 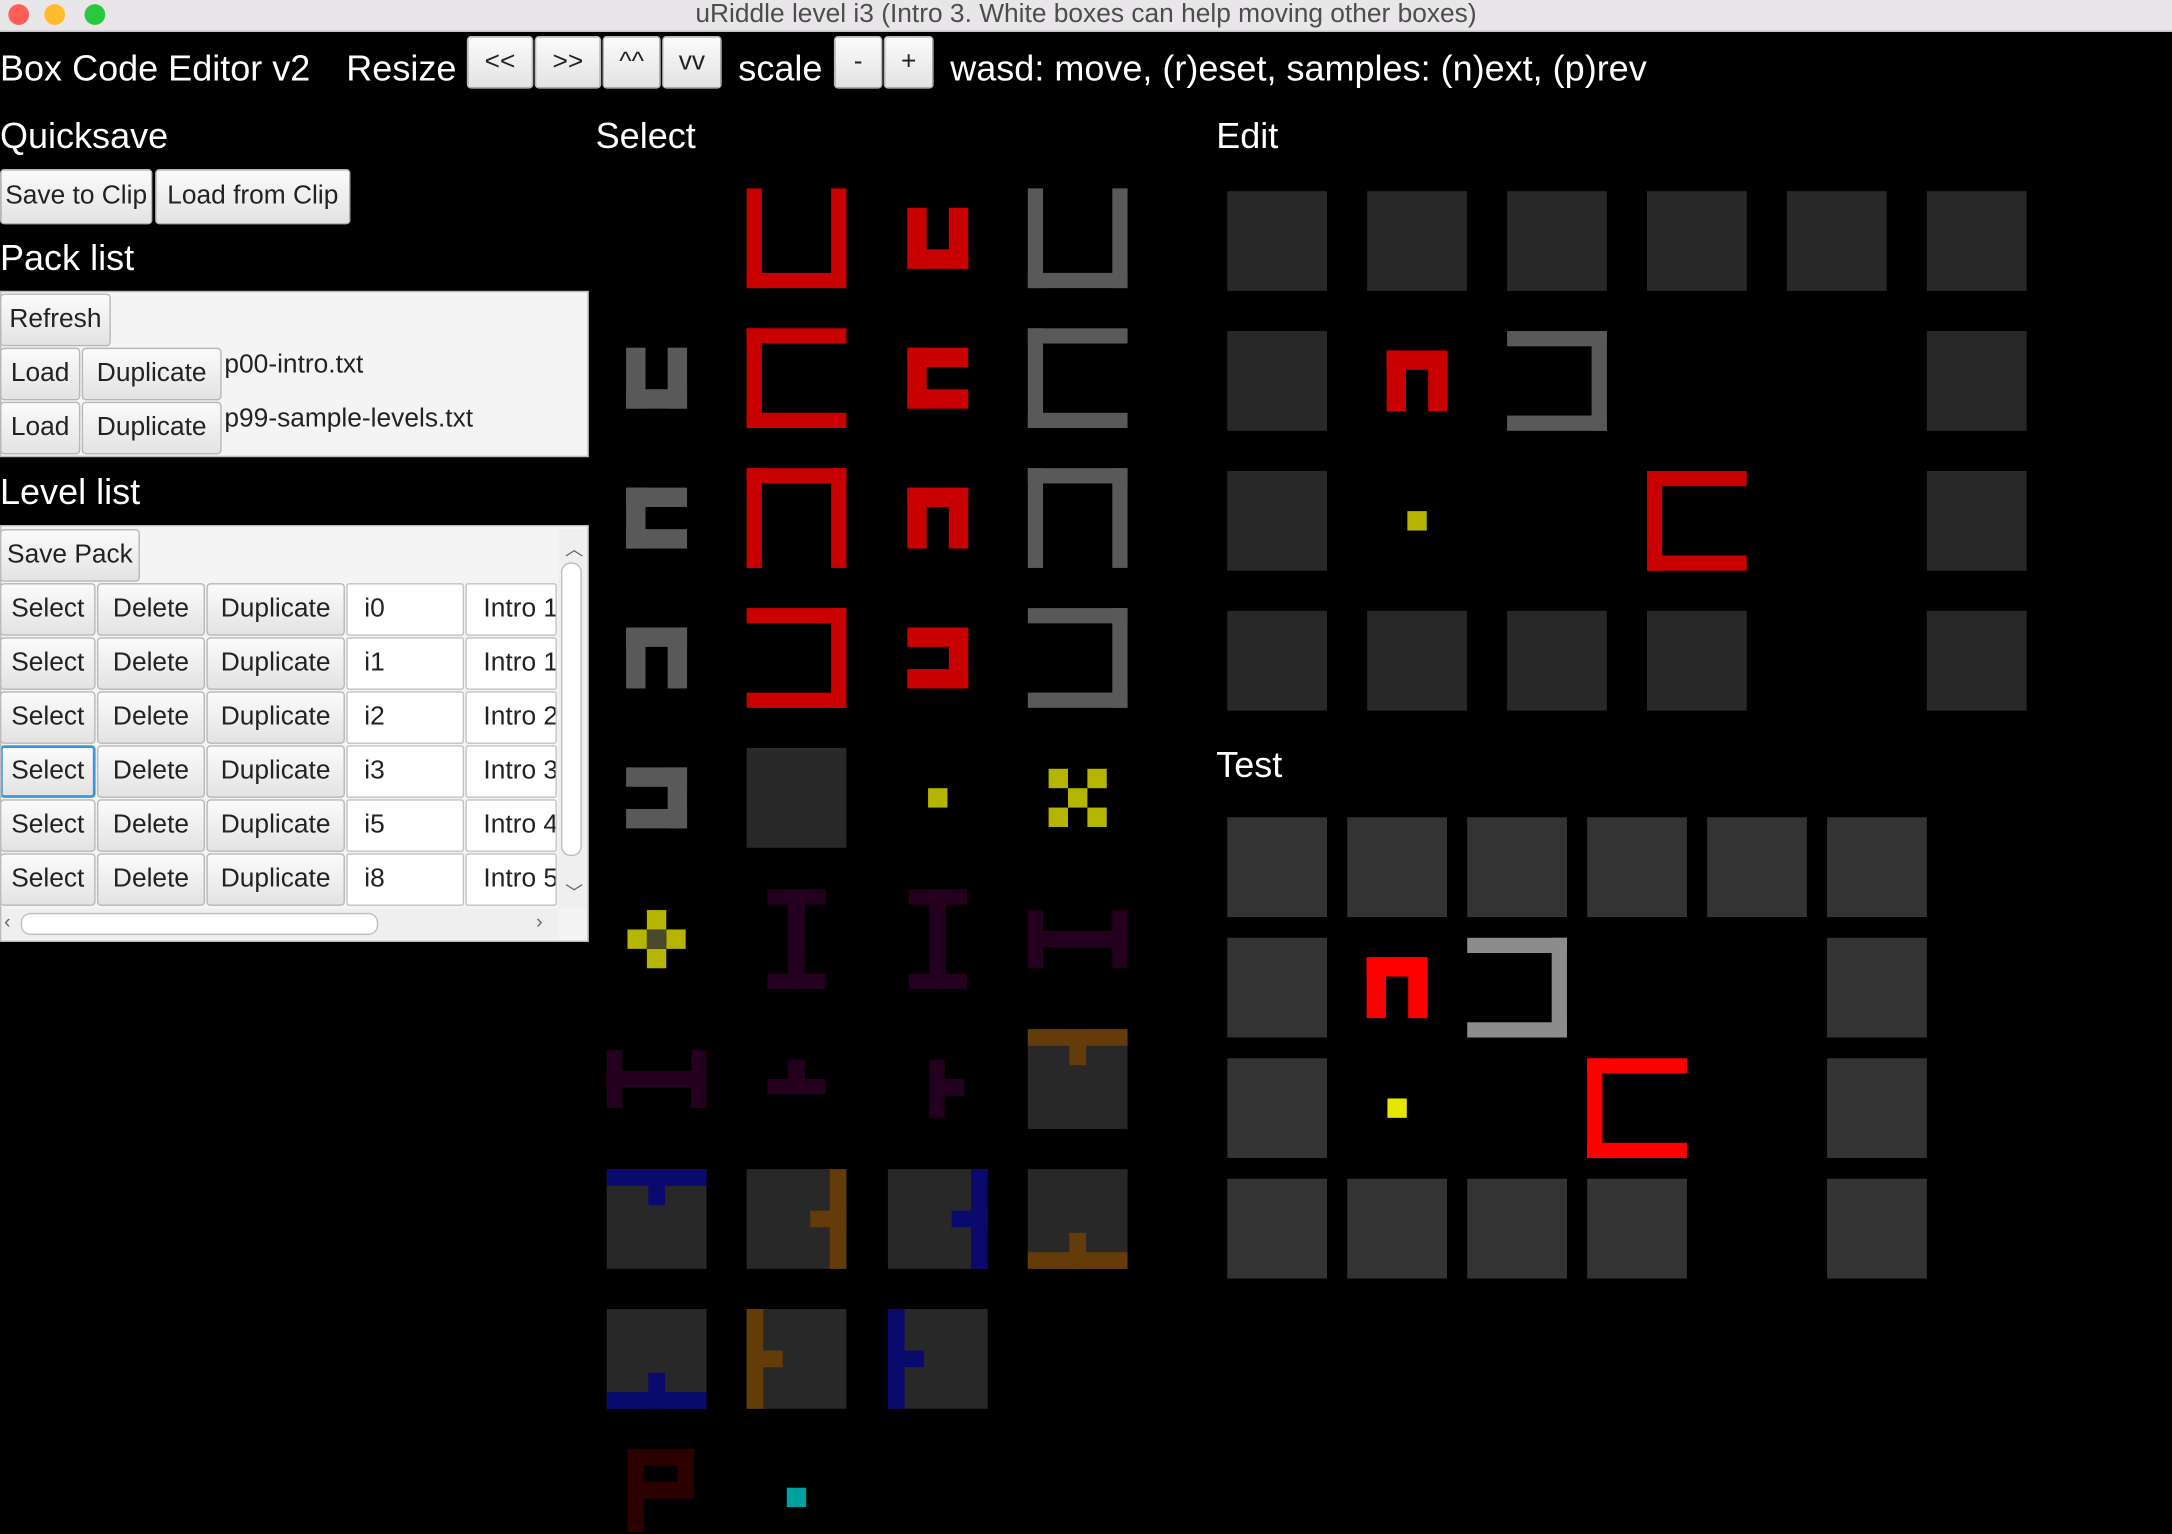 What do you see at coordinates (1417, 521) in the screenshot?
I see `edit-goal-dot` at bounding box center [1417, 521].